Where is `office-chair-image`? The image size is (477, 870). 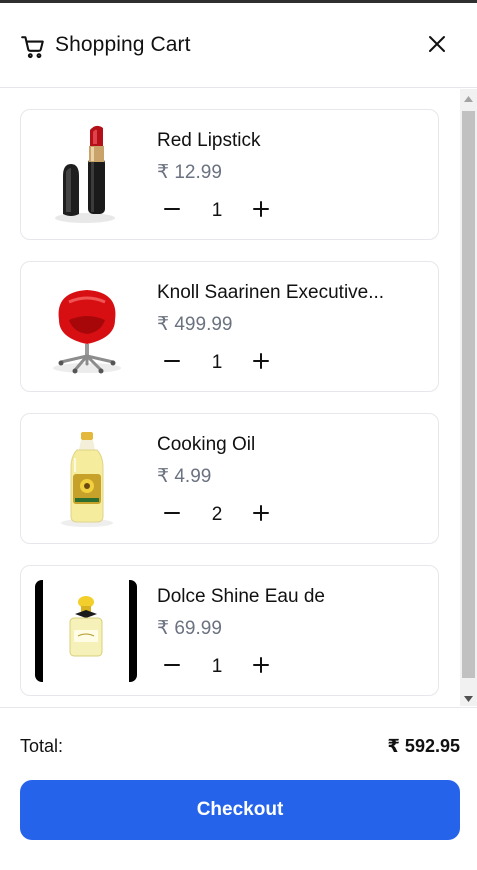
office-chair-image is located at coordinates (86, 327).